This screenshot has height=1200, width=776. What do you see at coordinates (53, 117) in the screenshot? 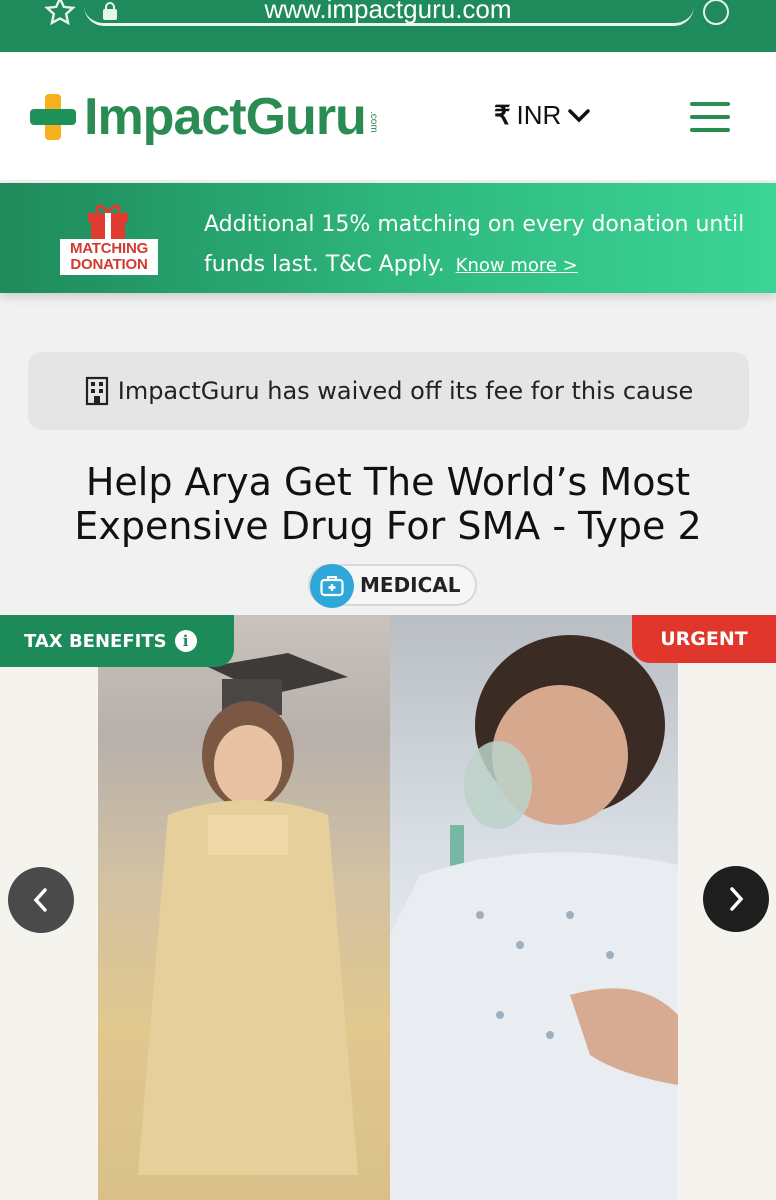
I see `logo-plus-icon` at bounding box center [53, 117].